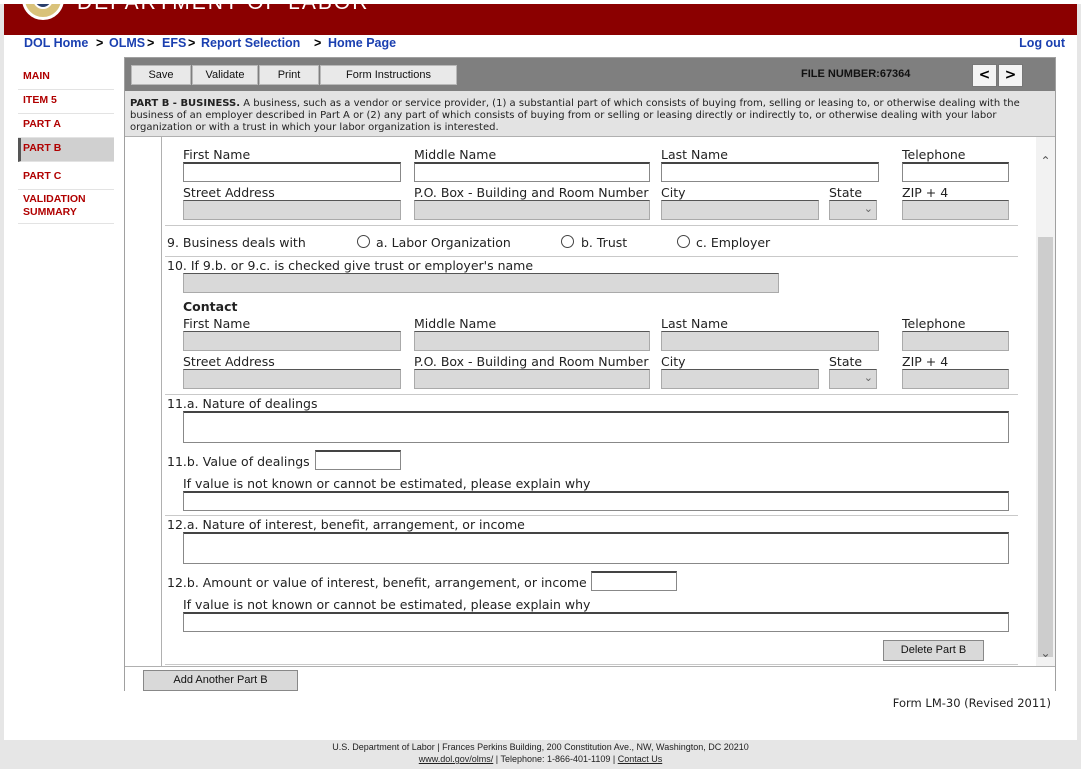  Describe the element at coordinates (66, 178) in the screenshot. I see `sidebar-item-part-c: PART C` at that location.